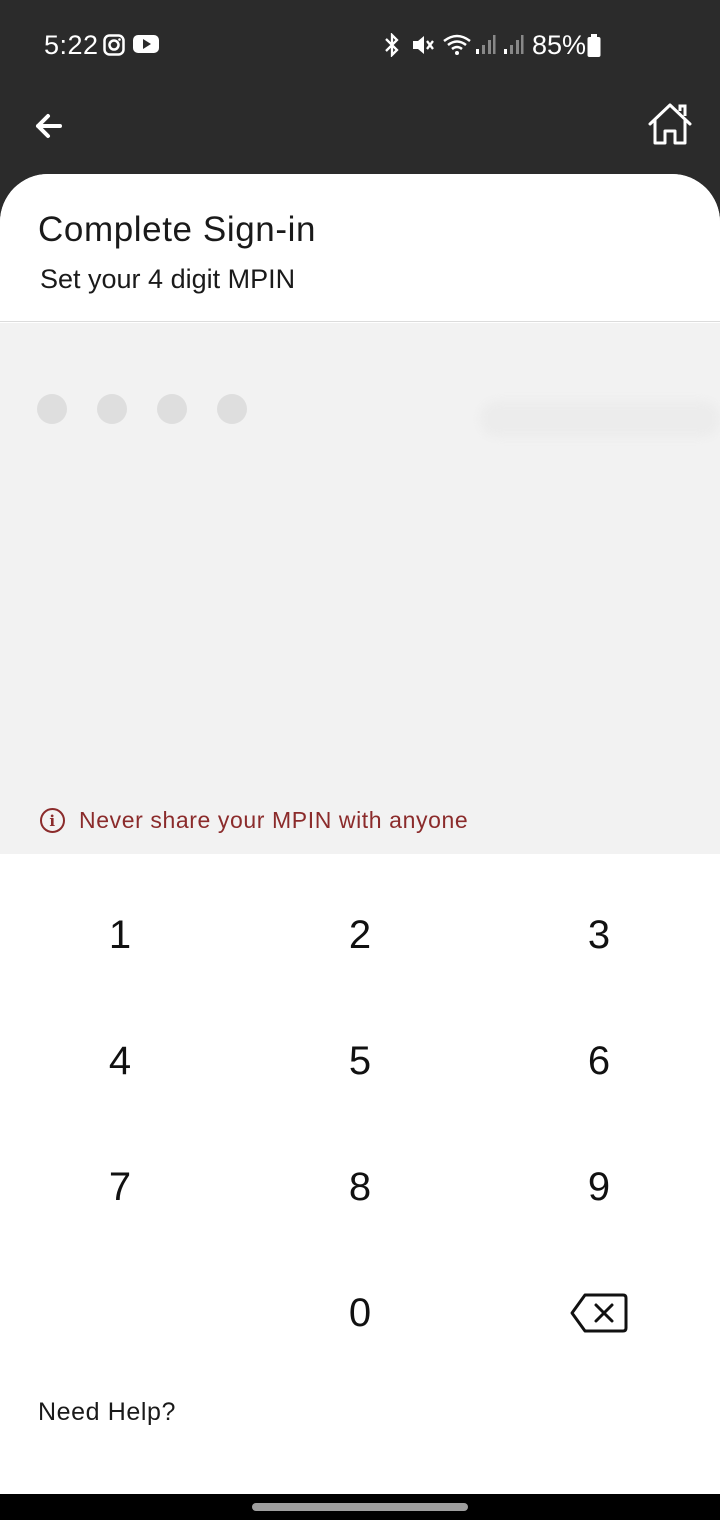 Image resolution: width=720 pixels, height=1520 pixels. Describe the element at coordinates (594, 45) in the screenshot. I see `battery-icon` at that location.